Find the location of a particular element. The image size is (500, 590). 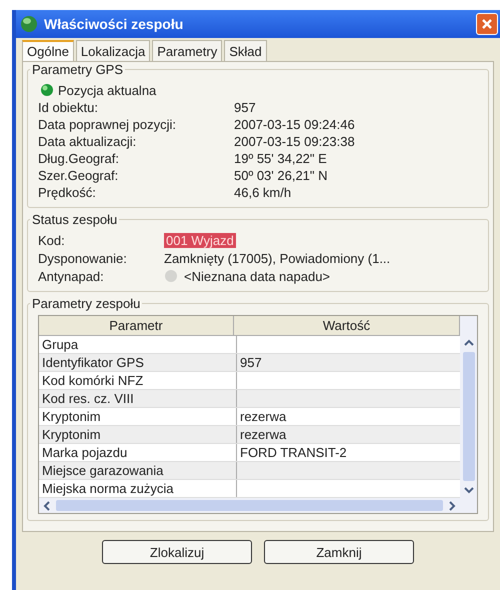

field-label: Dług.Geograf: is located at coordinates (79, 158).